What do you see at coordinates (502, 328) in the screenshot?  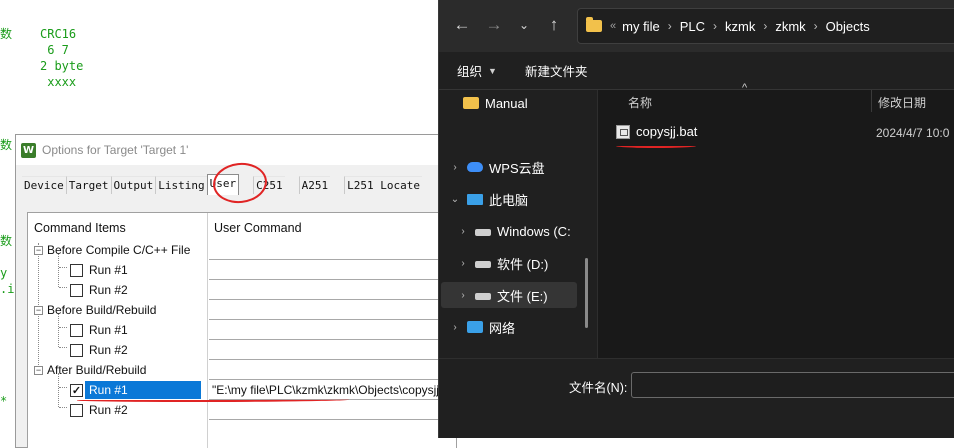 I see `nav-item-label: 网络` at bounding box center [502, 328].